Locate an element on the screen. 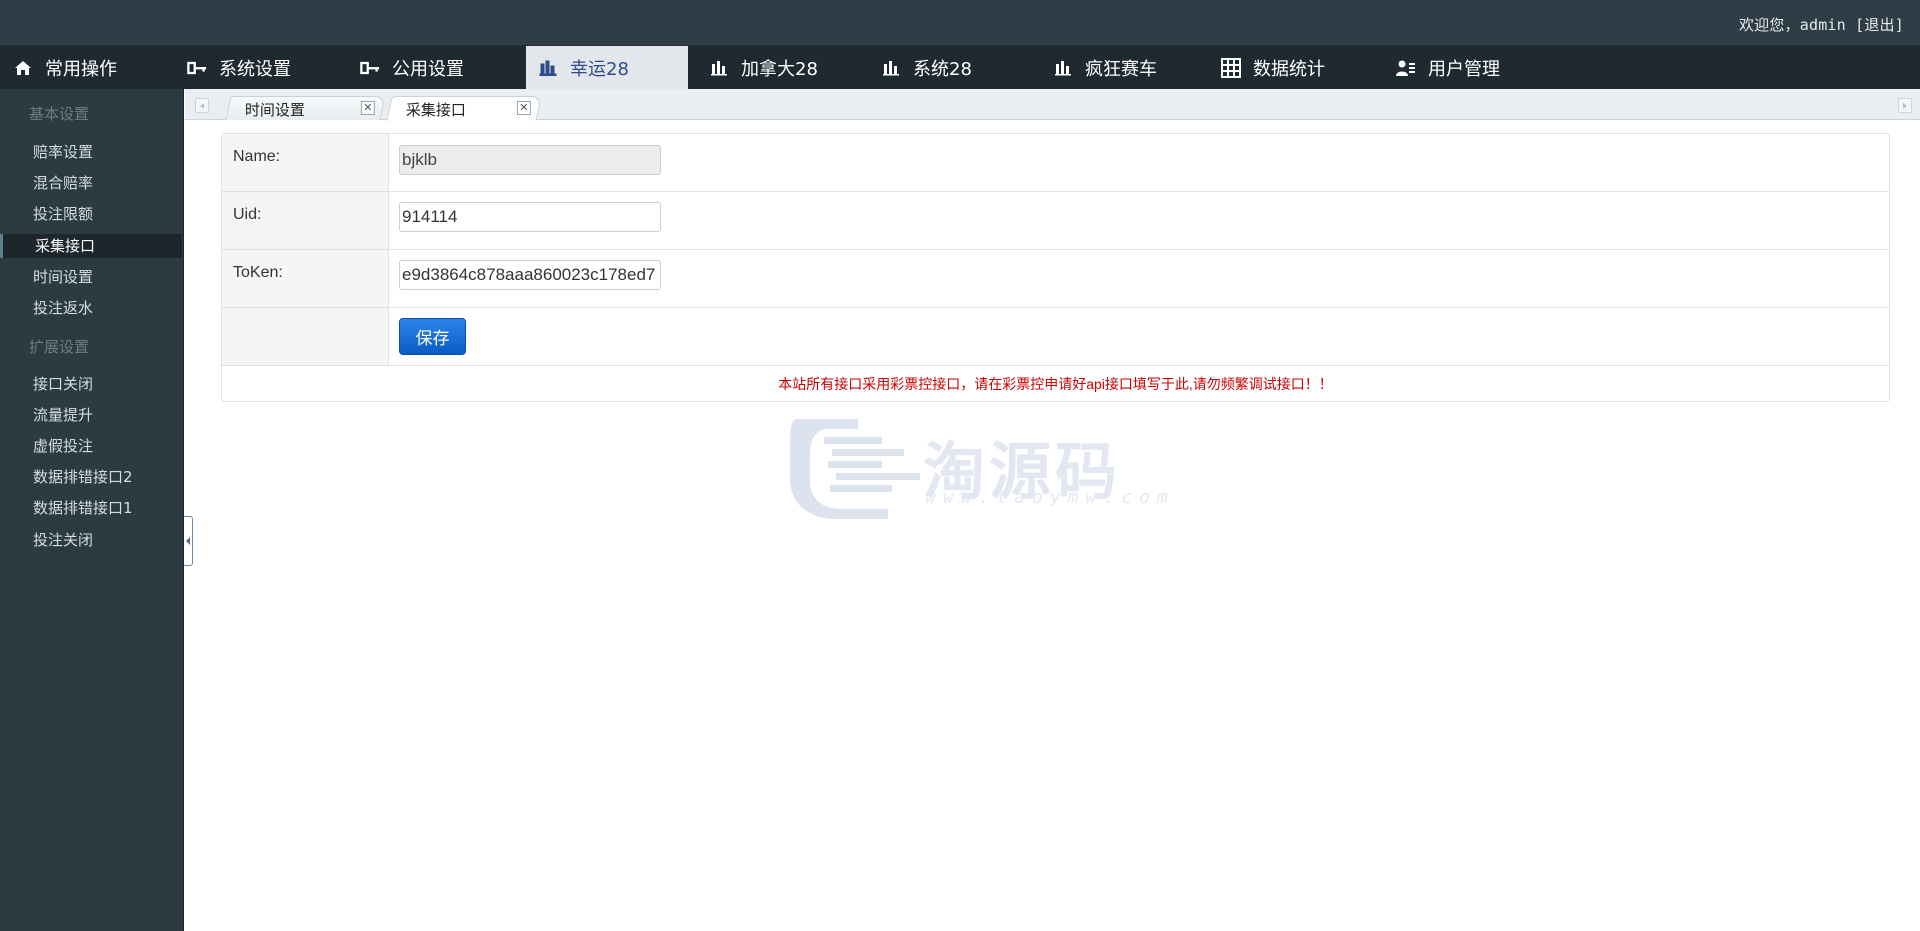 This screenshot has height=931, width=1920. sidebar-item-time-settings: 时间设置 is located at coordinates (91, 277).